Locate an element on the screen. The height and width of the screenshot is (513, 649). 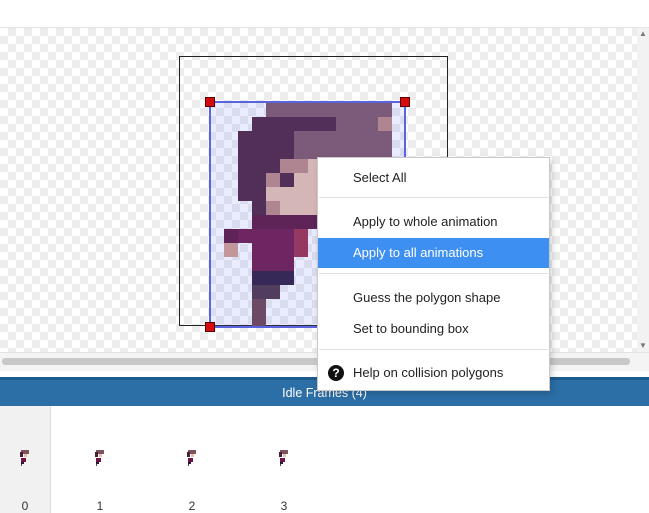
frame-thumbnail: 3 is located at coordinates (284, 459).